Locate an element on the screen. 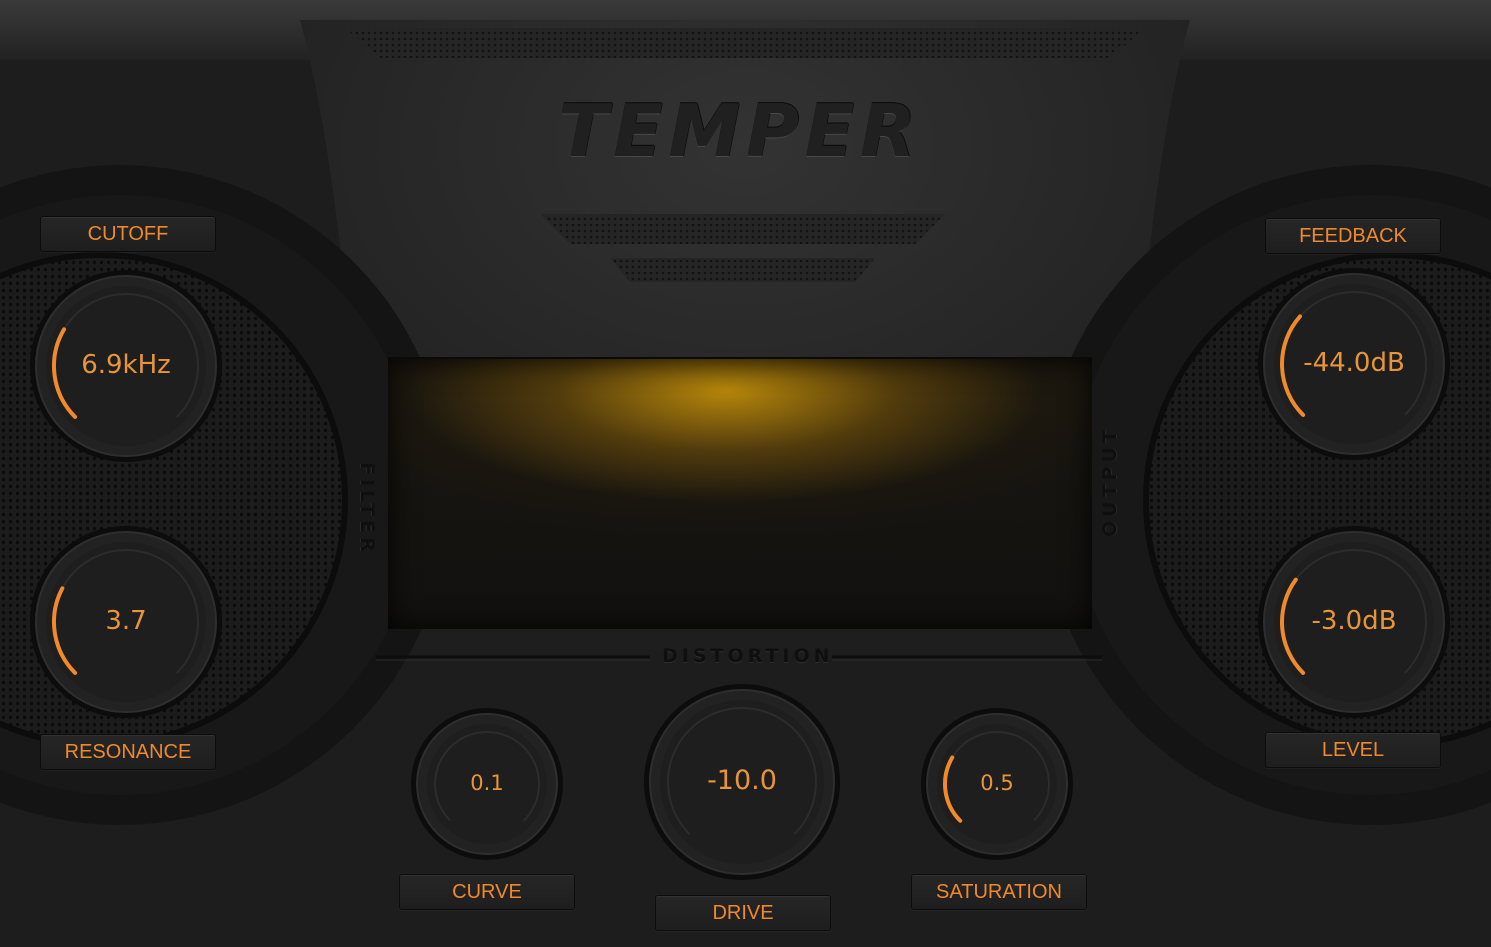 The image size is (1491, 947). saturation-knob: 0.5 is located at coordinates (997, 784).